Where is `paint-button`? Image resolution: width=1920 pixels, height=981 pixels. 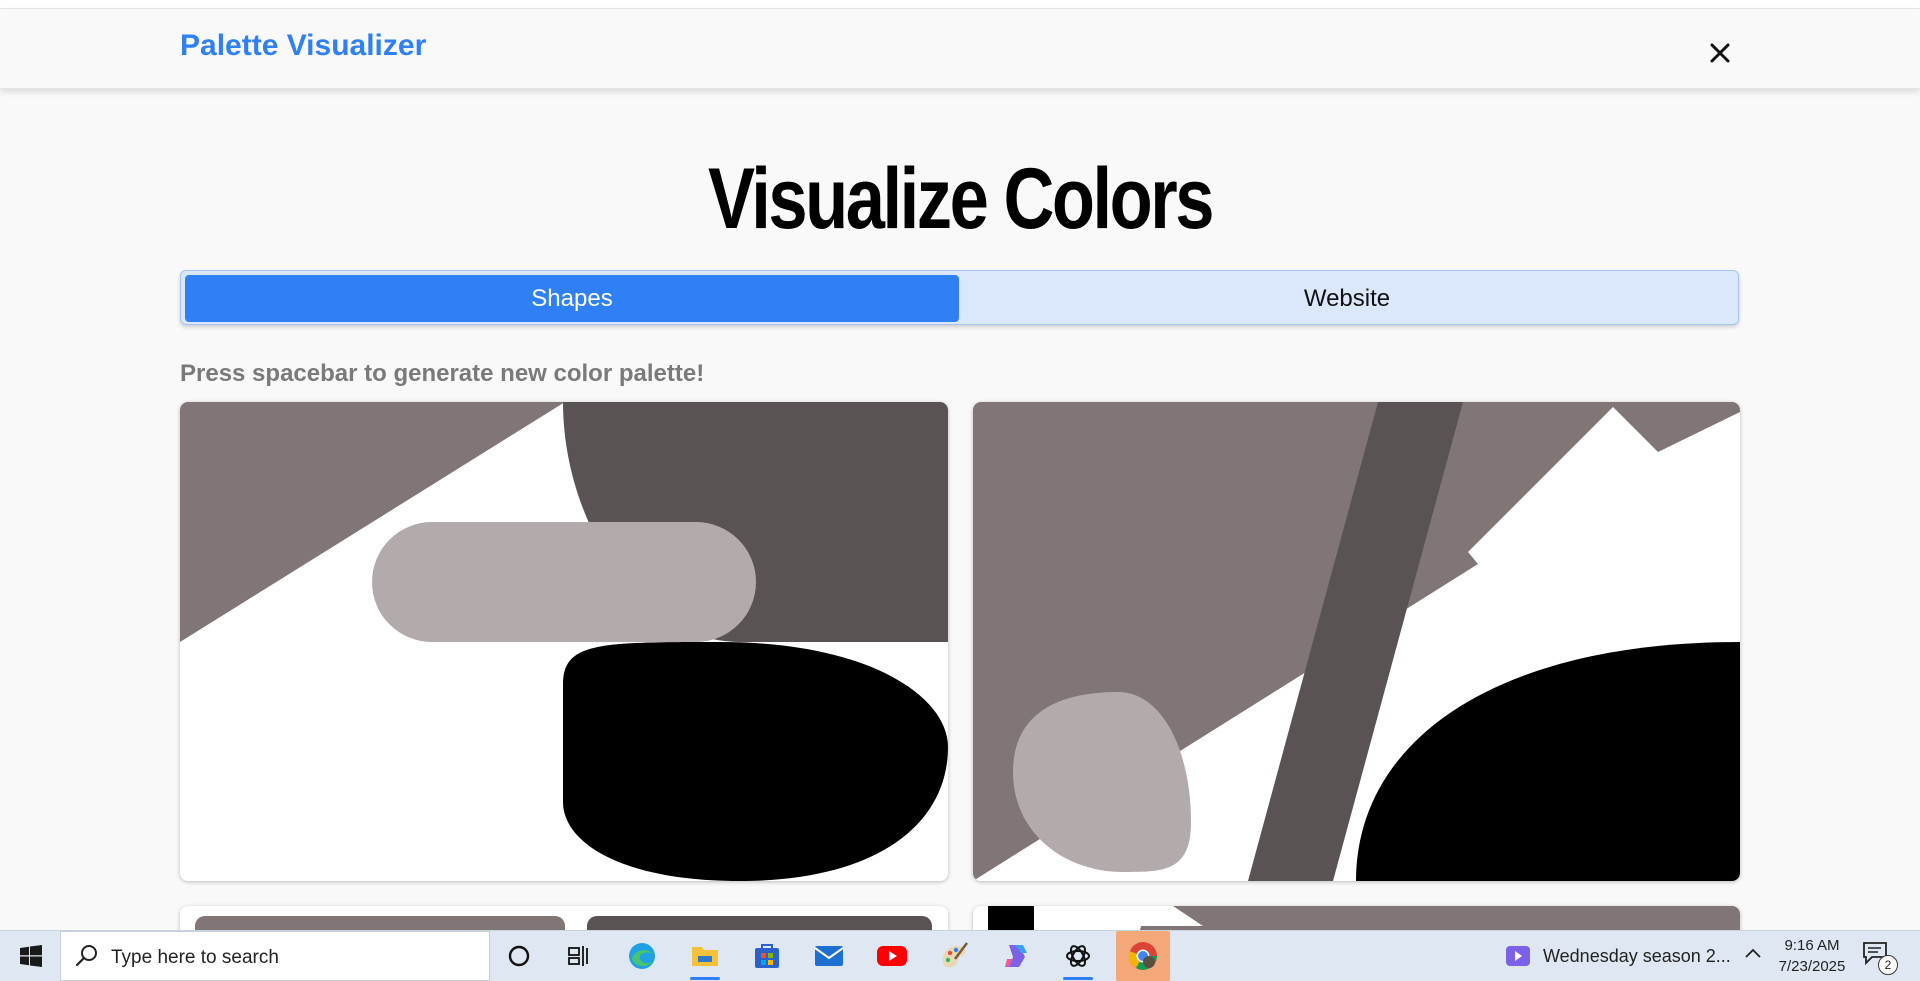 paint-button is located at coordinates (954, 956).